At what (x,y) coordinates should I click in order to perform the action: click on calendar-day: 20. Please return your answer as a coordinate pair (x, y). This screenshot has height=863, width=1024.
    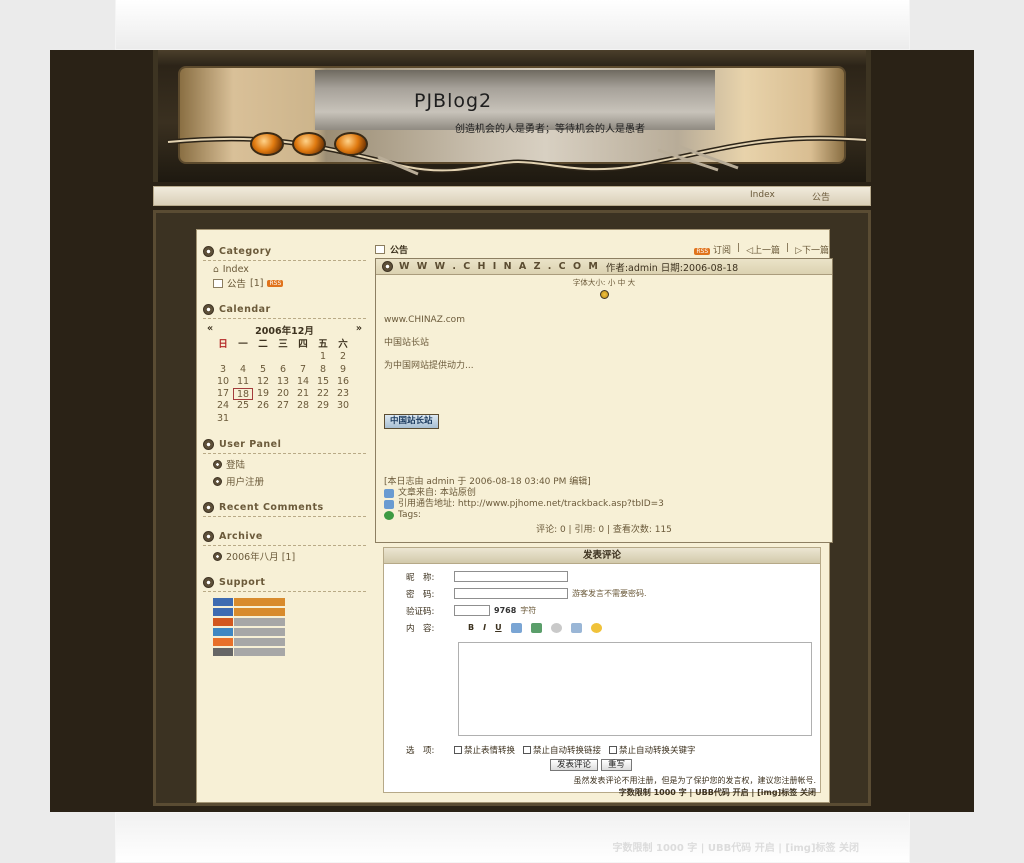
    Looking at the image, I should click on (283, 394).